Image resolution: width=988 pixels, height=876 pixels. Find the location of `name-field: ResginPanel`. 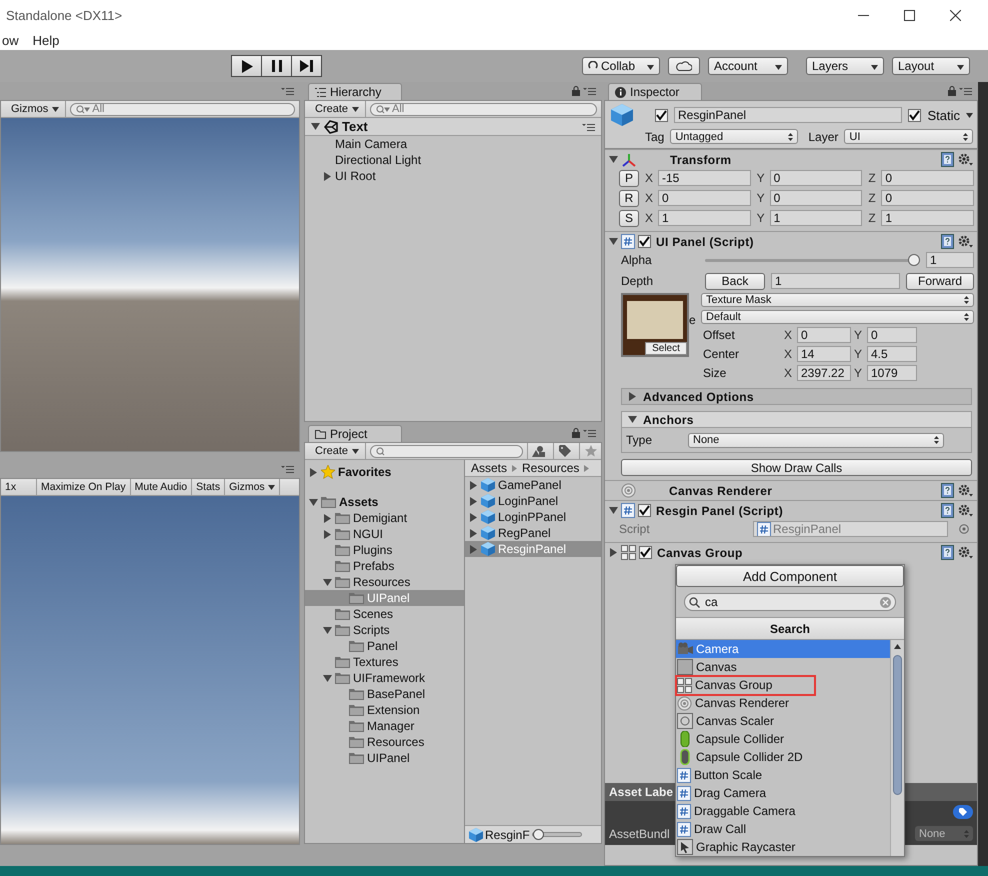

name-field: ResginPanel is located at coordinates (788, 115).